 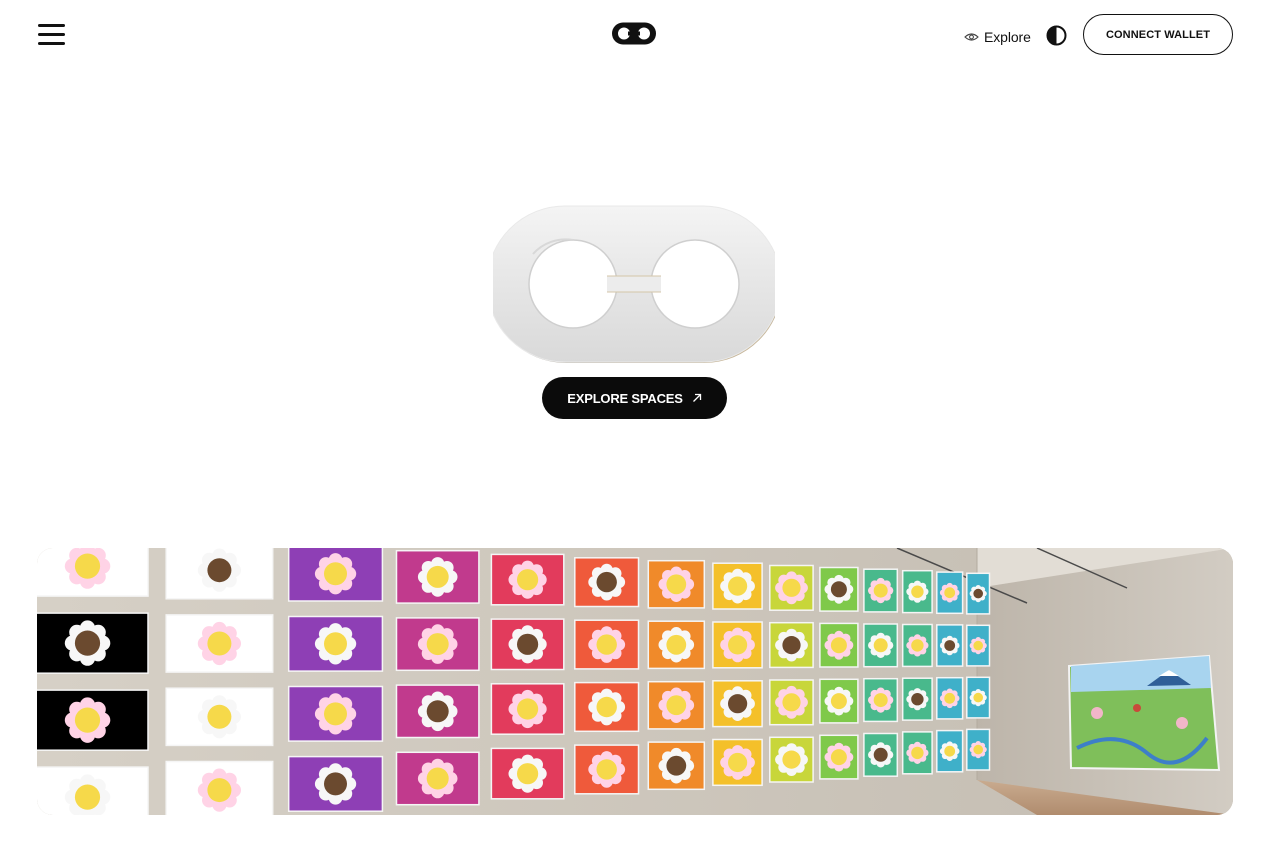 What do you see at coordinates (1158, 34) in the screenshot?
I see `connect-wallet-button: CONNECT WALLET` at bounding box center [1158, 34].